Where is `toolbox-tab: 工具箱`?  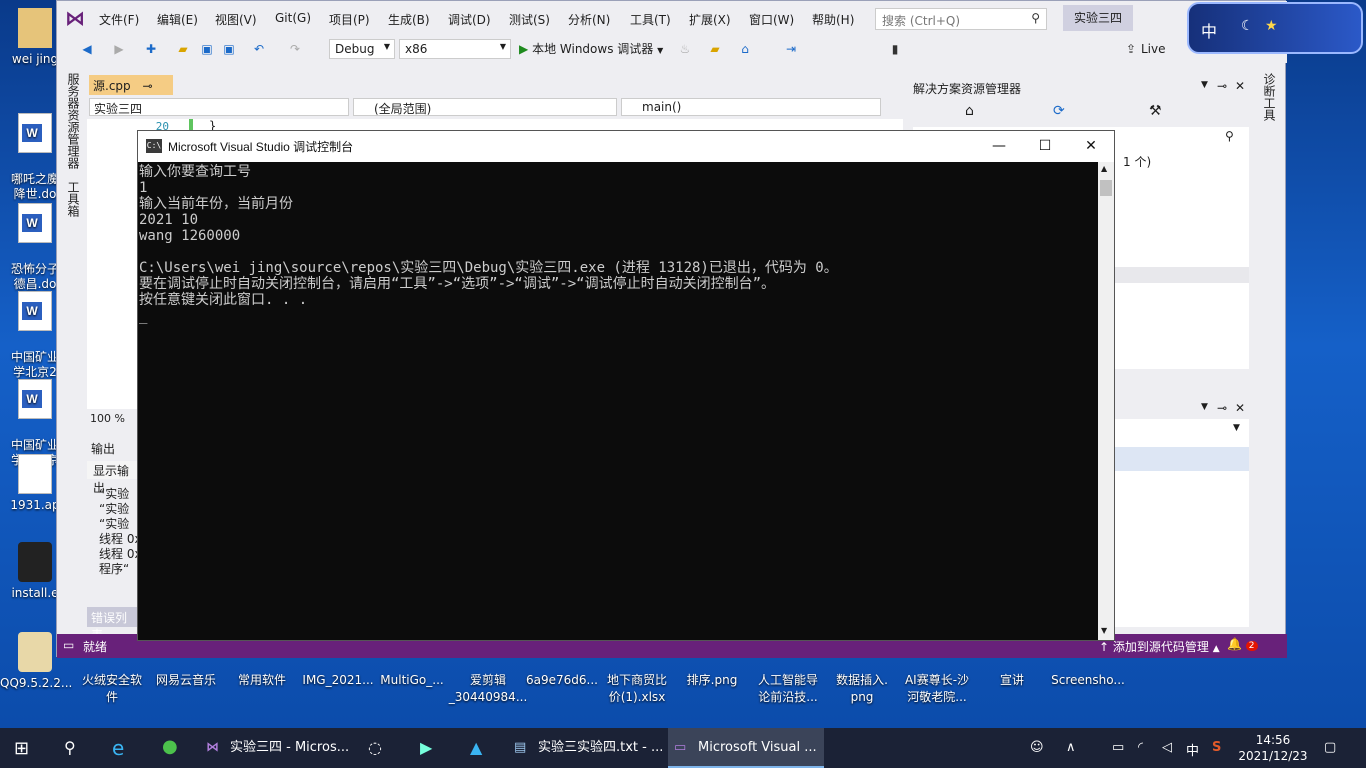 toolbox-tab: 工具箱 is located at coordinates (73, 199).